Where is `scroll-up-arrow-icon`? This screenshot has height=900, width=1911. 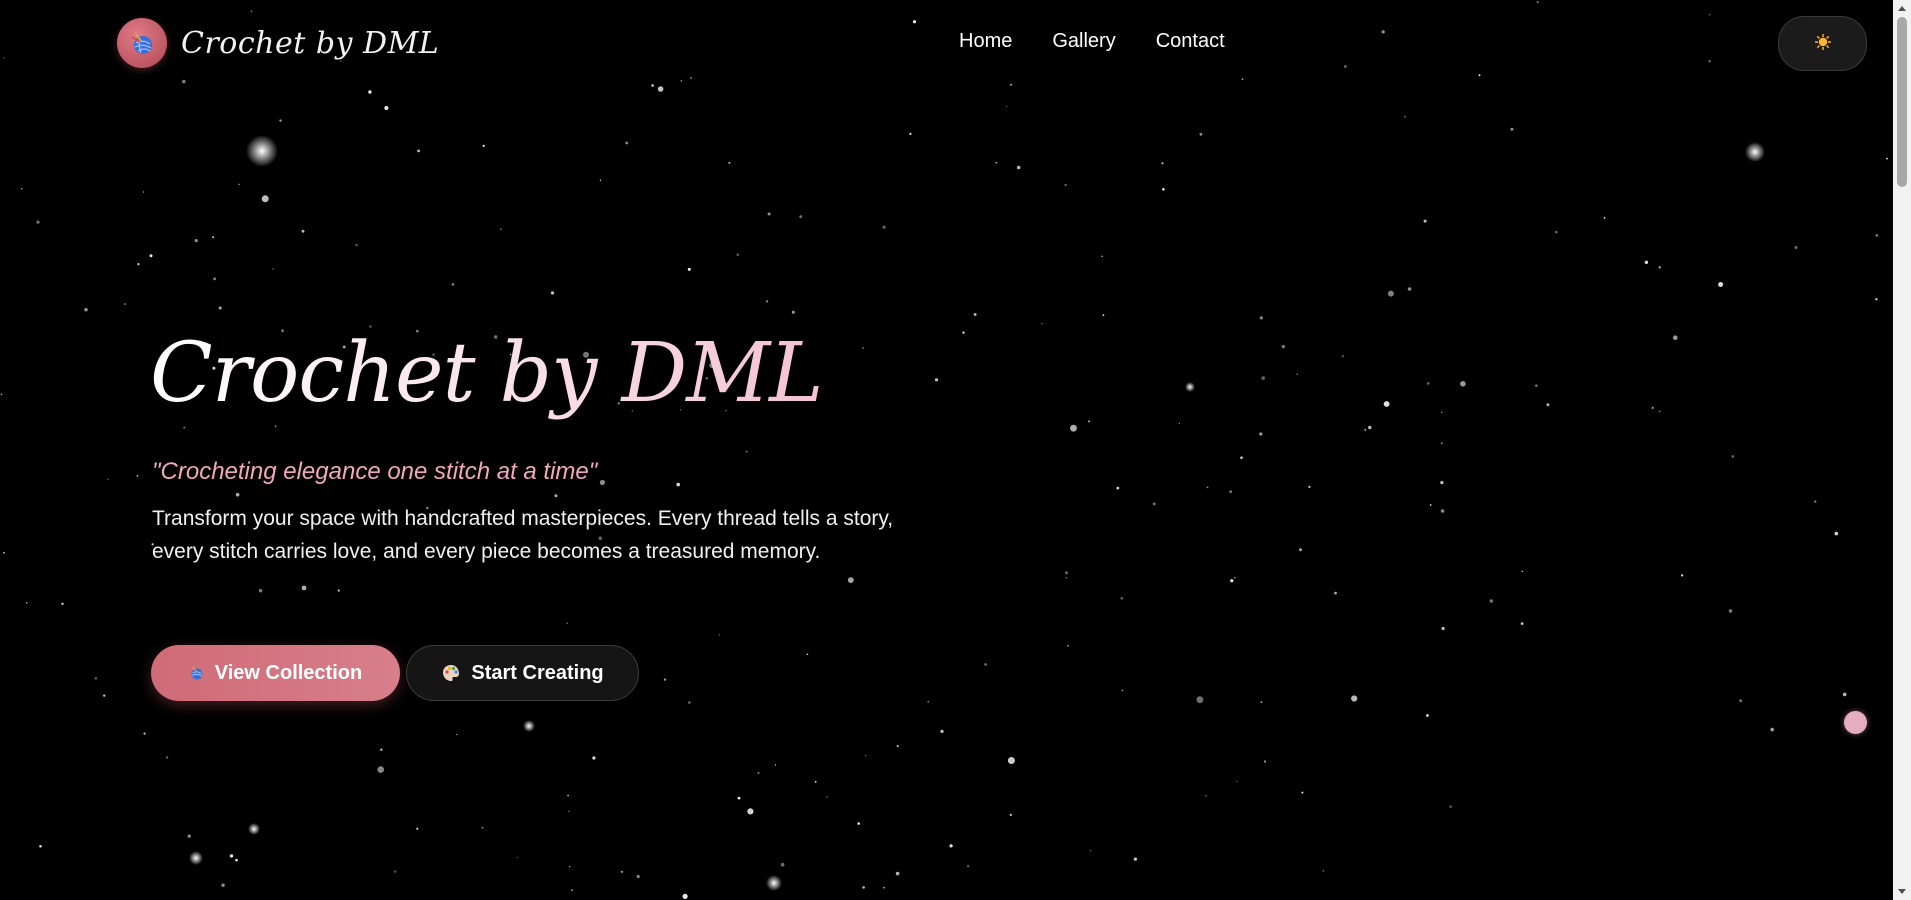 scroll-up-arrow-icon is located at coordinates (1902, 8).